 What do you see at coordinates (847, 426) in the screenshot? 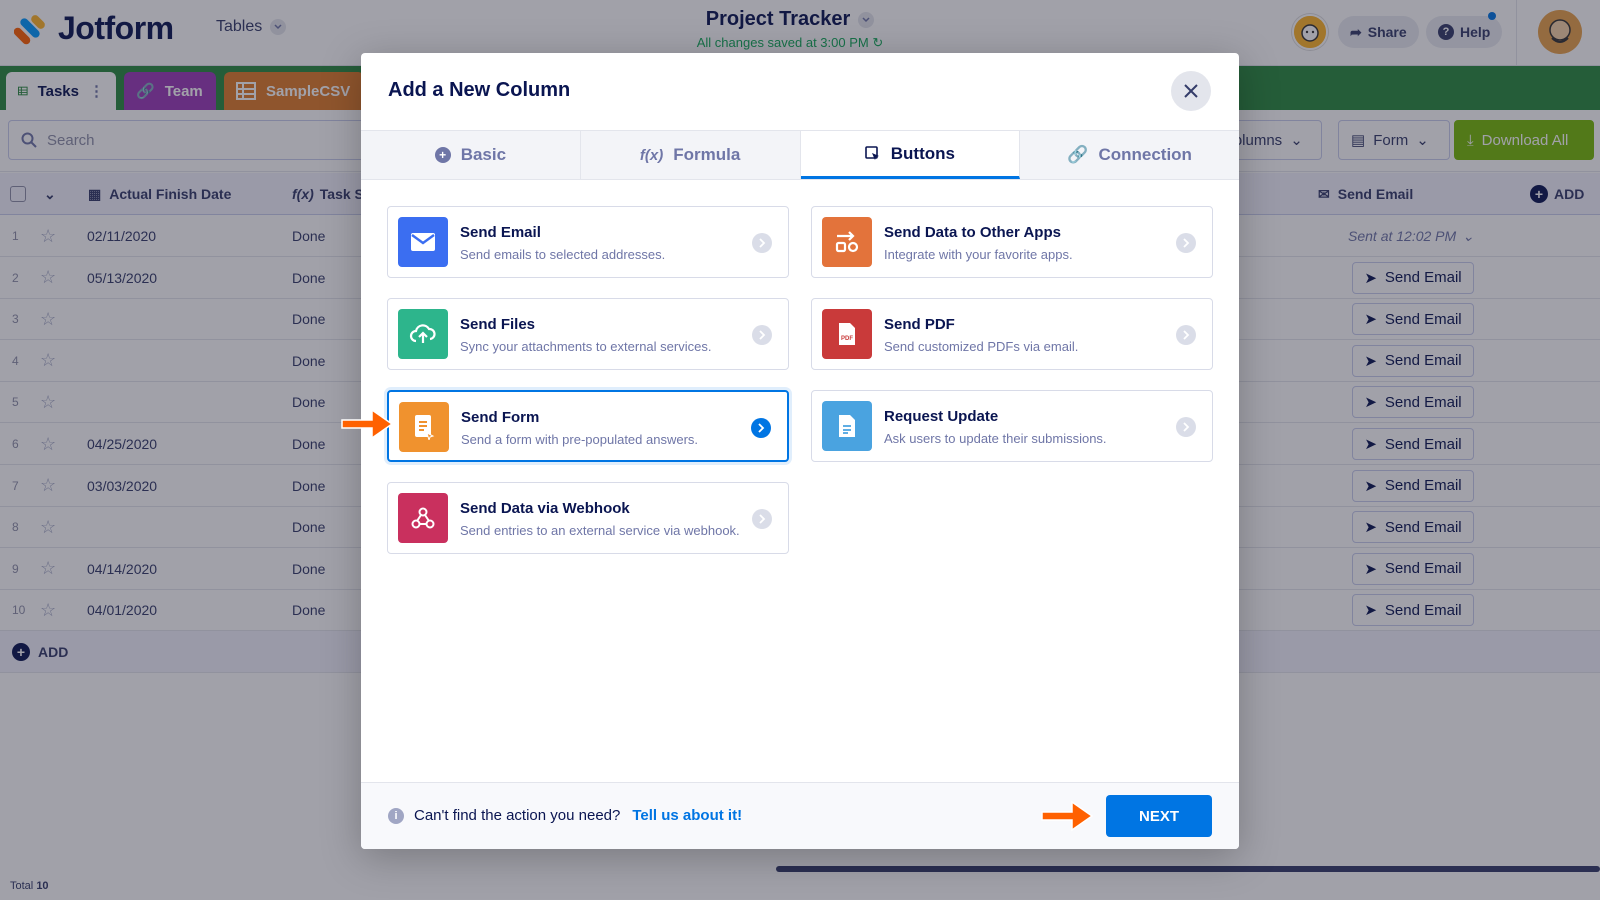
I see `document-icon` at bounding box center [847, 426].